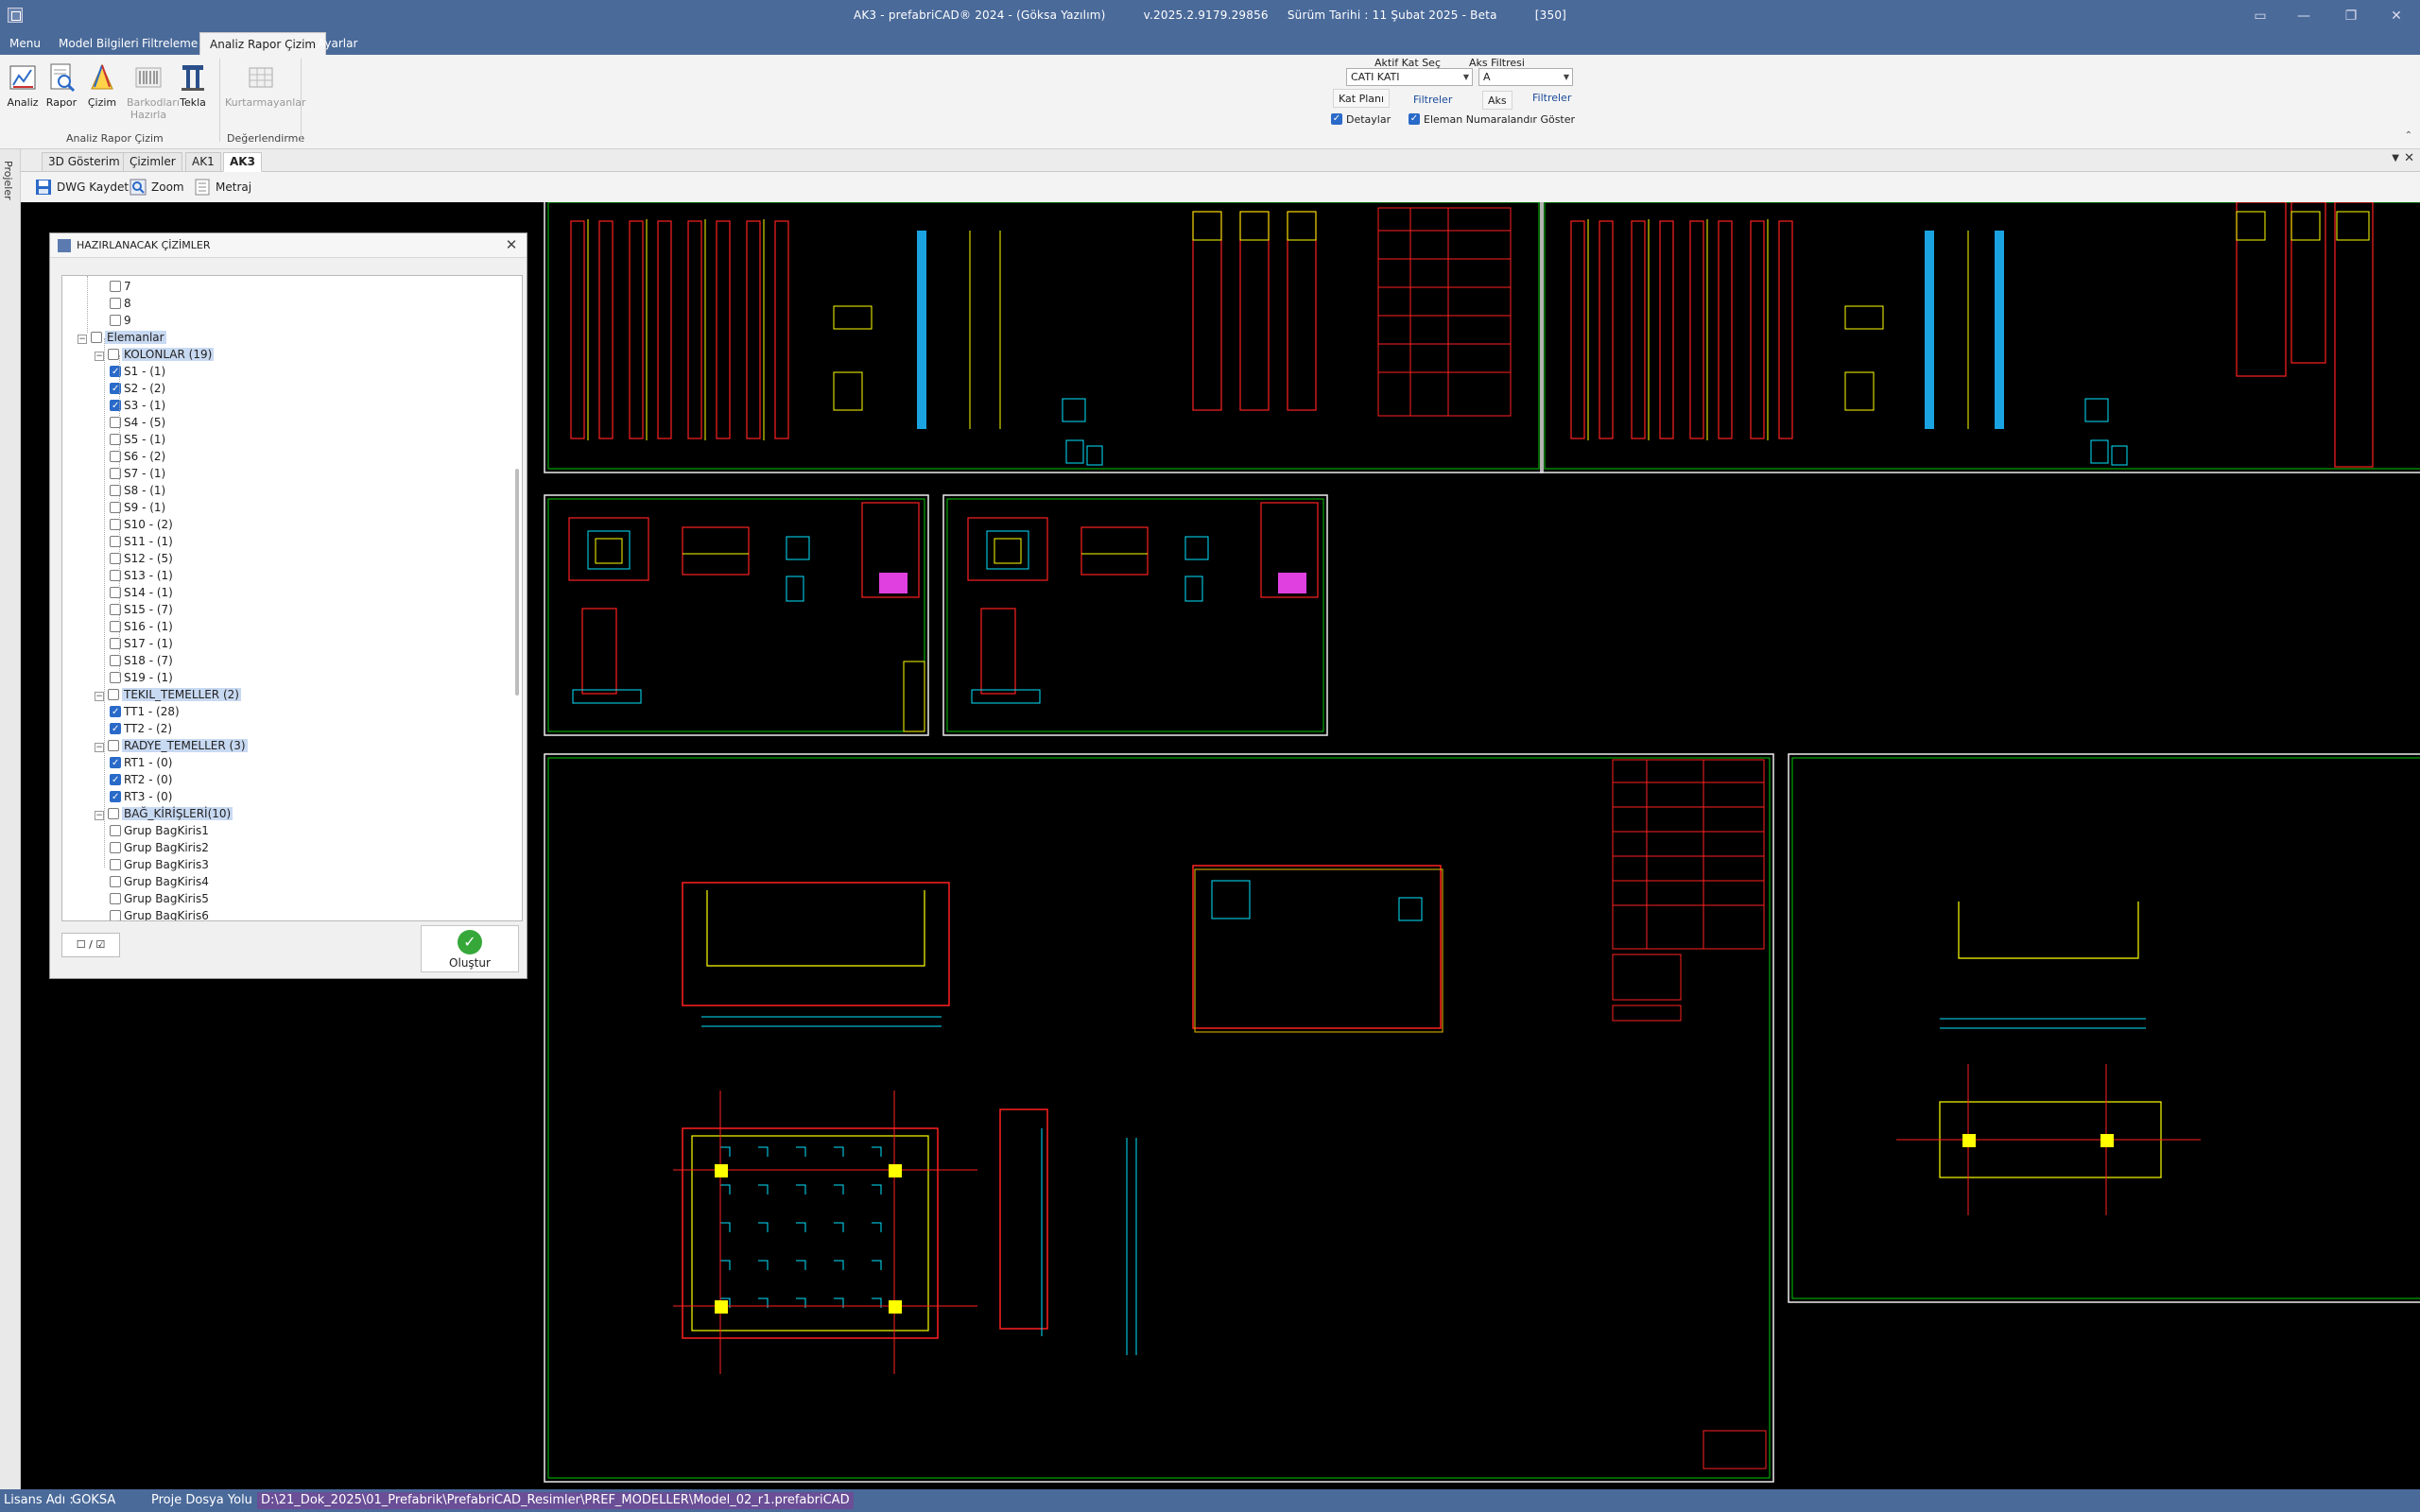 Image resolution: width=2420 pixels, height=1512 pixels. I want to click on tree-item: Grup BagKiris5, so click(159, 898).